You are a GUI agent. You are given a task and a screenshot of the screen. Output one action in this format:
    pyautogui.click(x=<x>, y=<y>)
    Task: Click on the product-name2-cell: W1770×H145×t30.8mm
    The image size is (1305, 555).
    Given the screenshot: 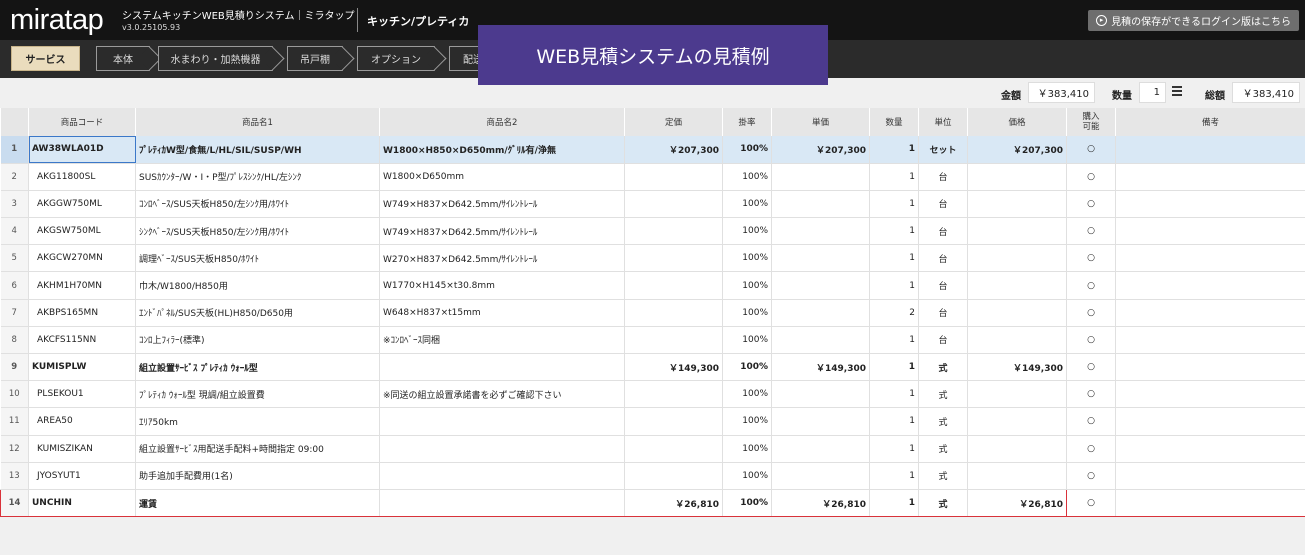 What is the action you would take?
    pyautogui.click(x=502, y=285)
    